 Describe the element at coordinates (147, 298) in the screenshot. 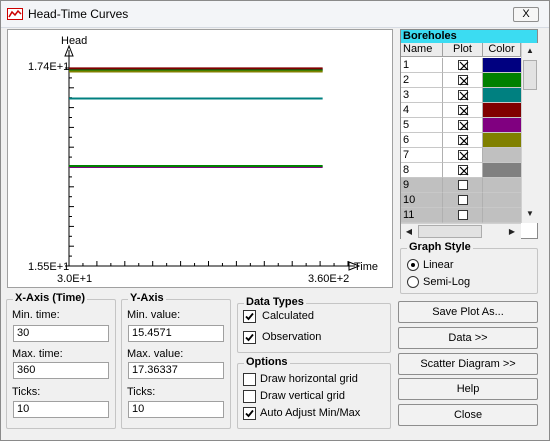

I see `y-axis-title: Y-Axis` at that location.